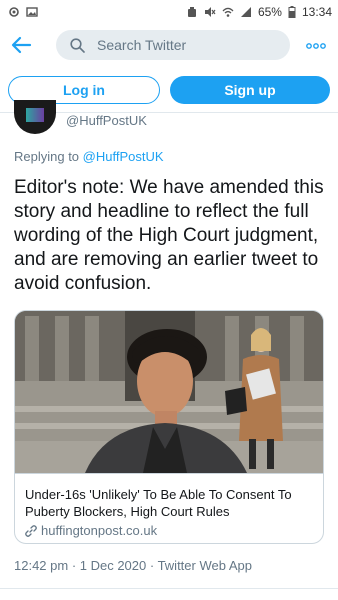 The image size is (338, 600). Describe the element at coordinates (316, 12) in the screenshot. I see `clock: 13:34` at that location.